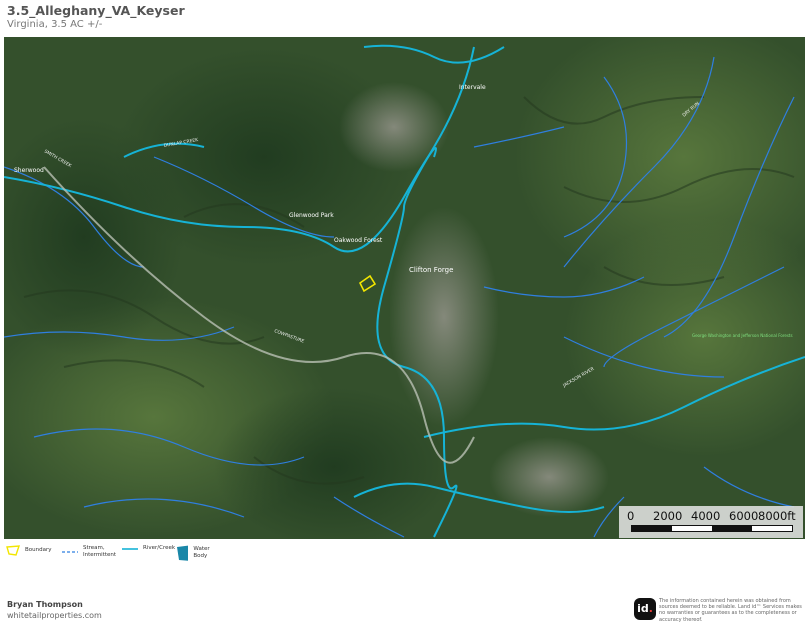 The image size is (808, 624). What do you see at coordinates (201, 552) in the screenshot?
I see `legend-label: Water Body` at bounding box center [201, 552].